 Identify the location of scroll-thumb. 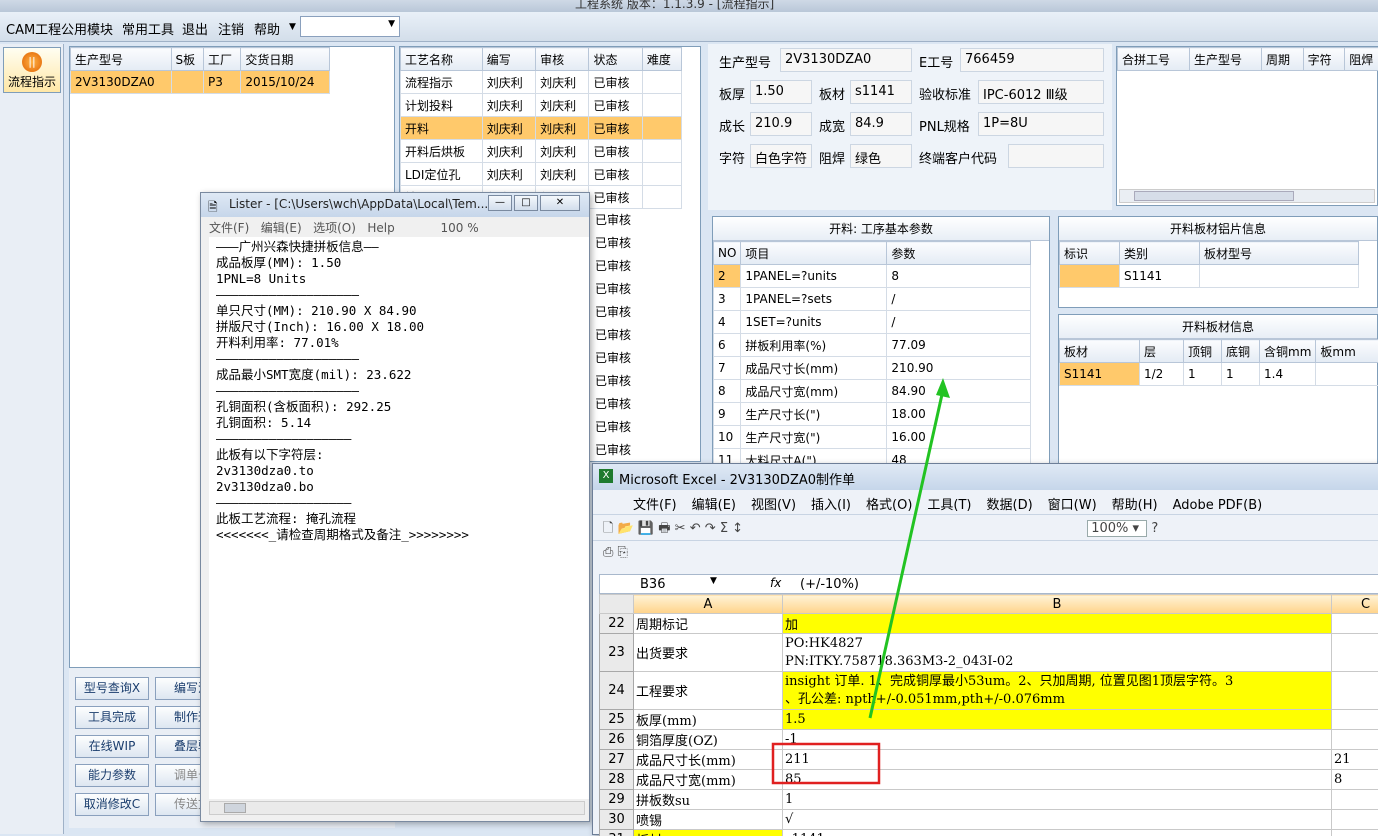
(1214, 196).